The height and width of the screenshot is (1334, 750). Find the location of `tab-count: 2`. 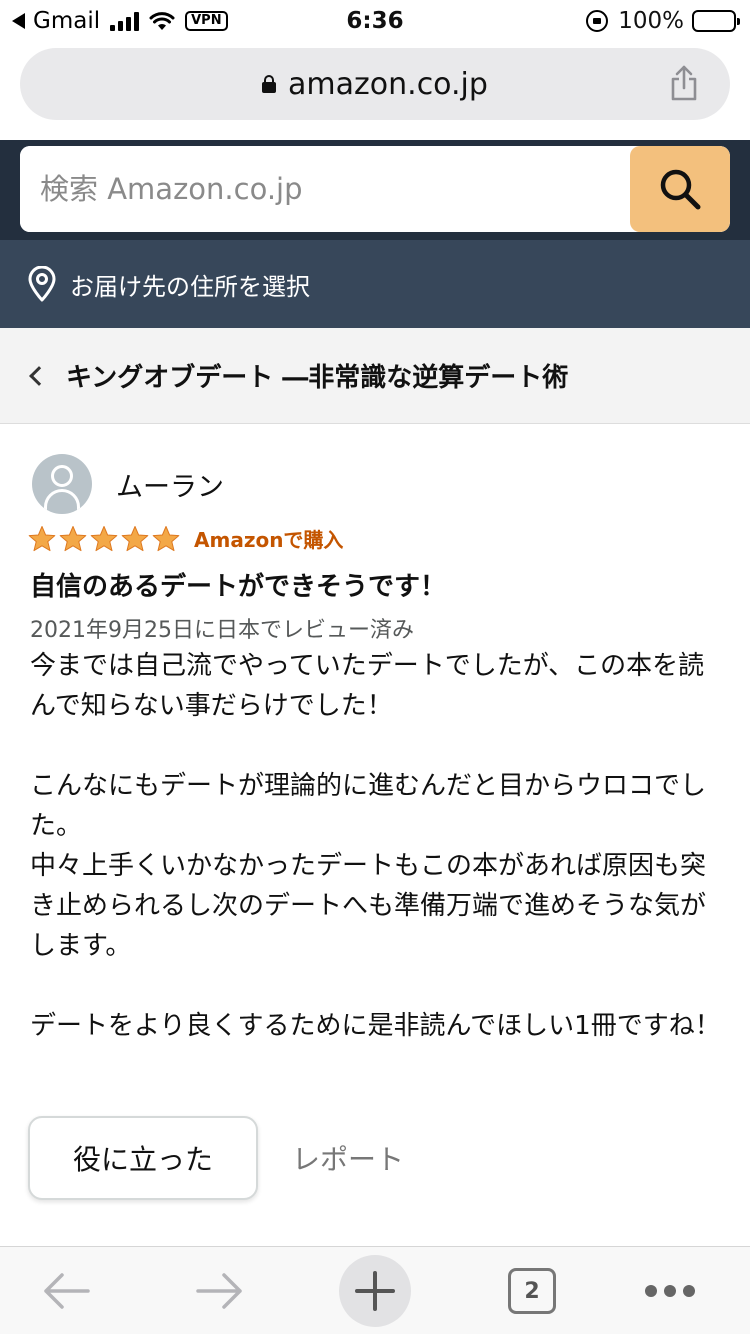

tab-count: 2 is located at coordinates (532, 1291).